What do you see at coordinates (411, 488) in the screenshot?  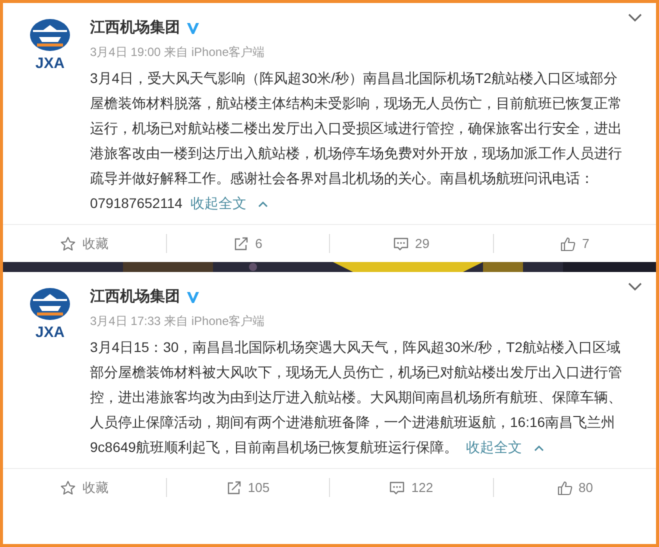 I see `comment-button: 122` at bounding box center [411, 488].